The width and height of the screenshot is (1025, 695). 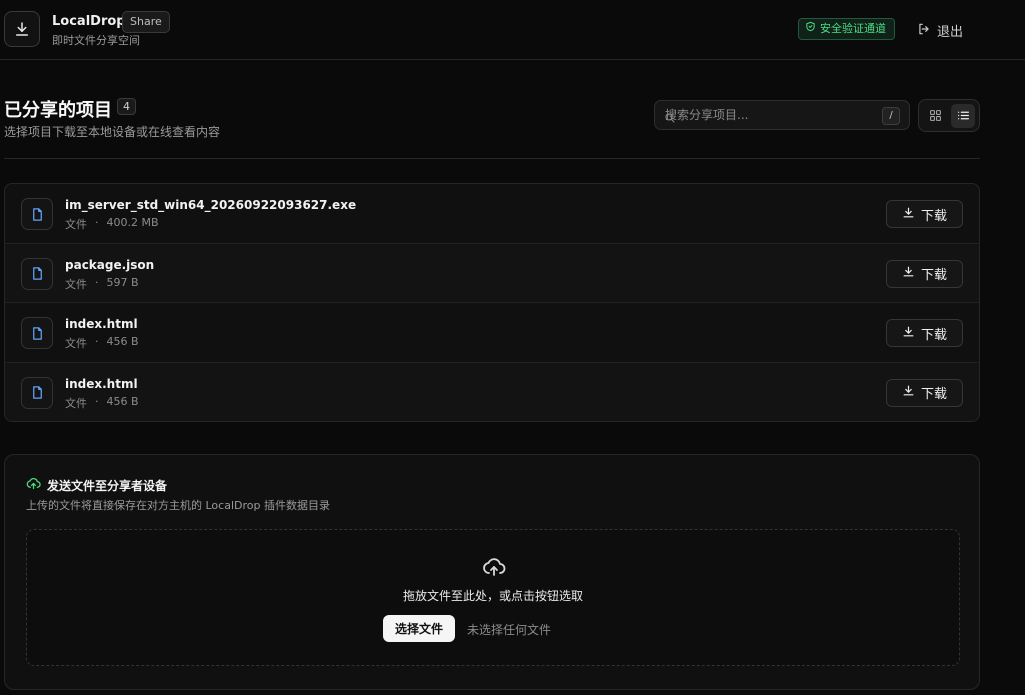 What do you see at coordinates (891, 116) in the screenshot?
I see `search-shortcut-key: /` at bounding box center [891, 116].